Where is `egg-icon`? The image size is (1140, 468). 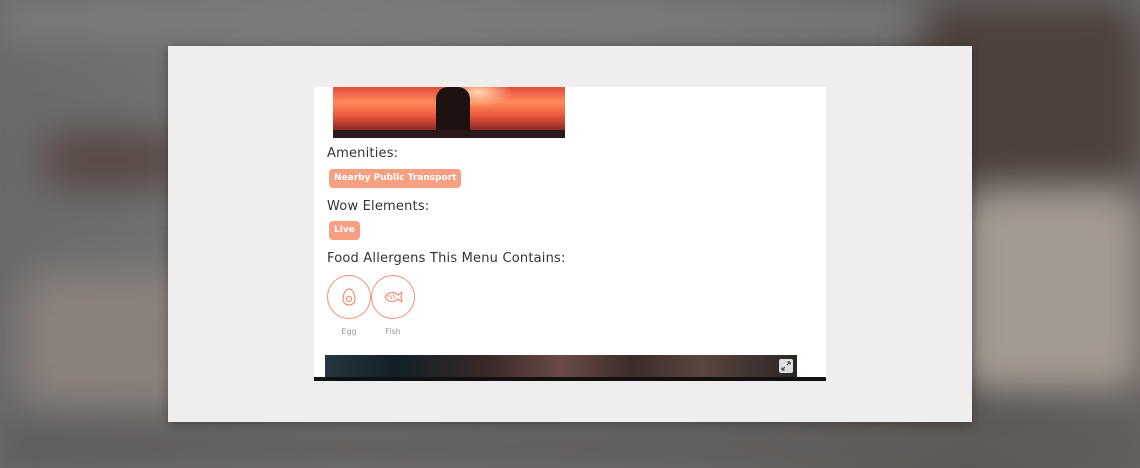 egg-icon is located at coordinates (349, 297).